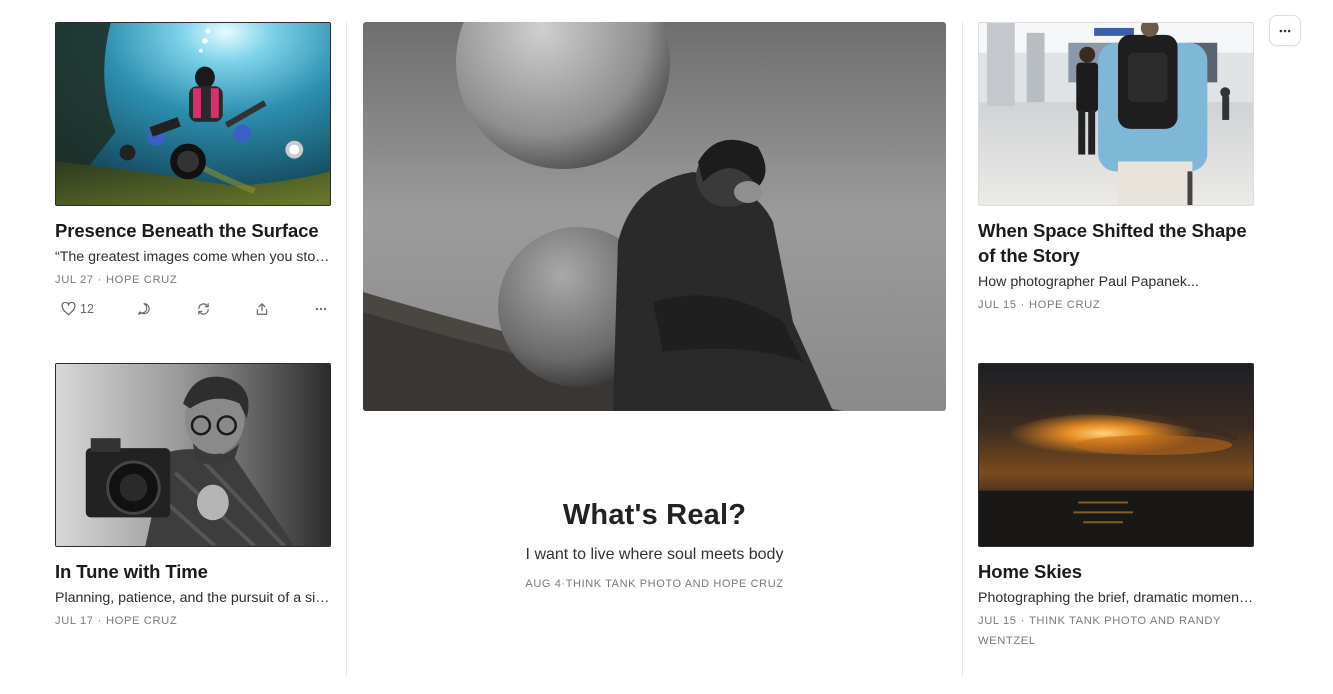  What do you see at coordinates (193, 571) in the screenshot?
I see `post-title: In Tune with Time` at bounding box center [193, 571].